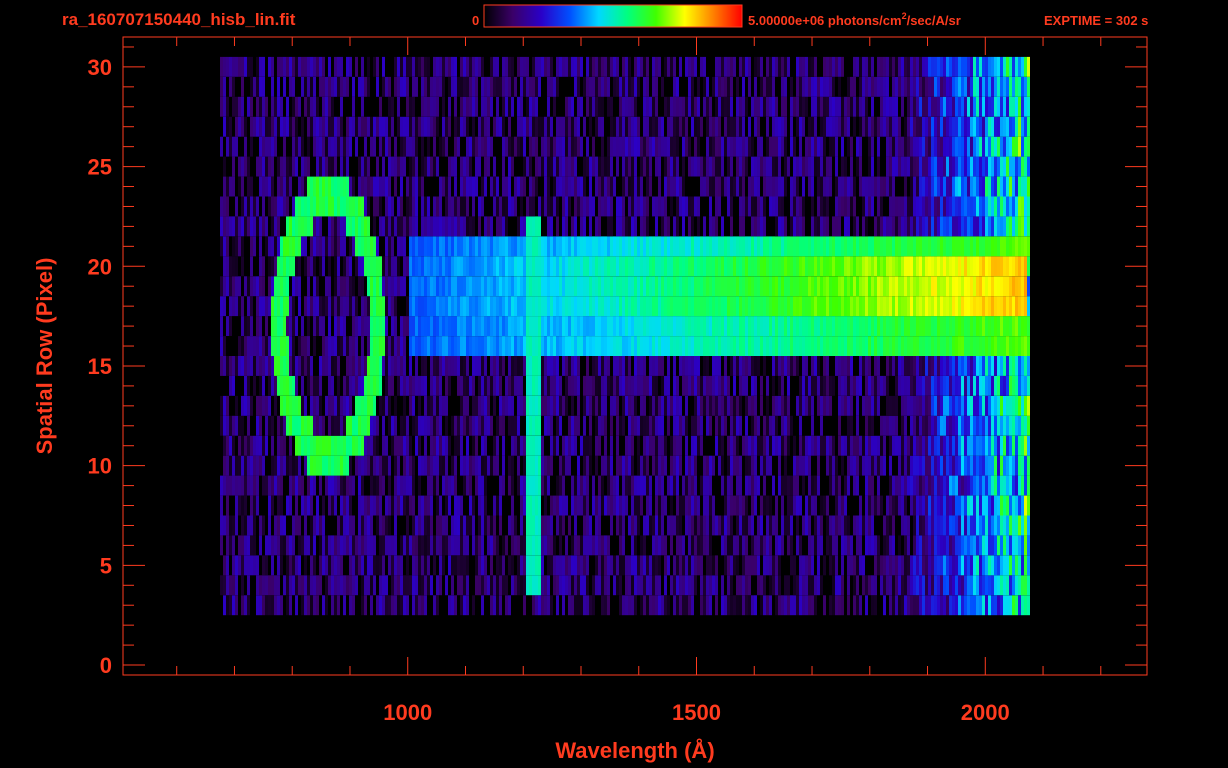 This screenshot has height=768, width=1228. I want to click on y-tick-label-4: 20, so click(100, 266).